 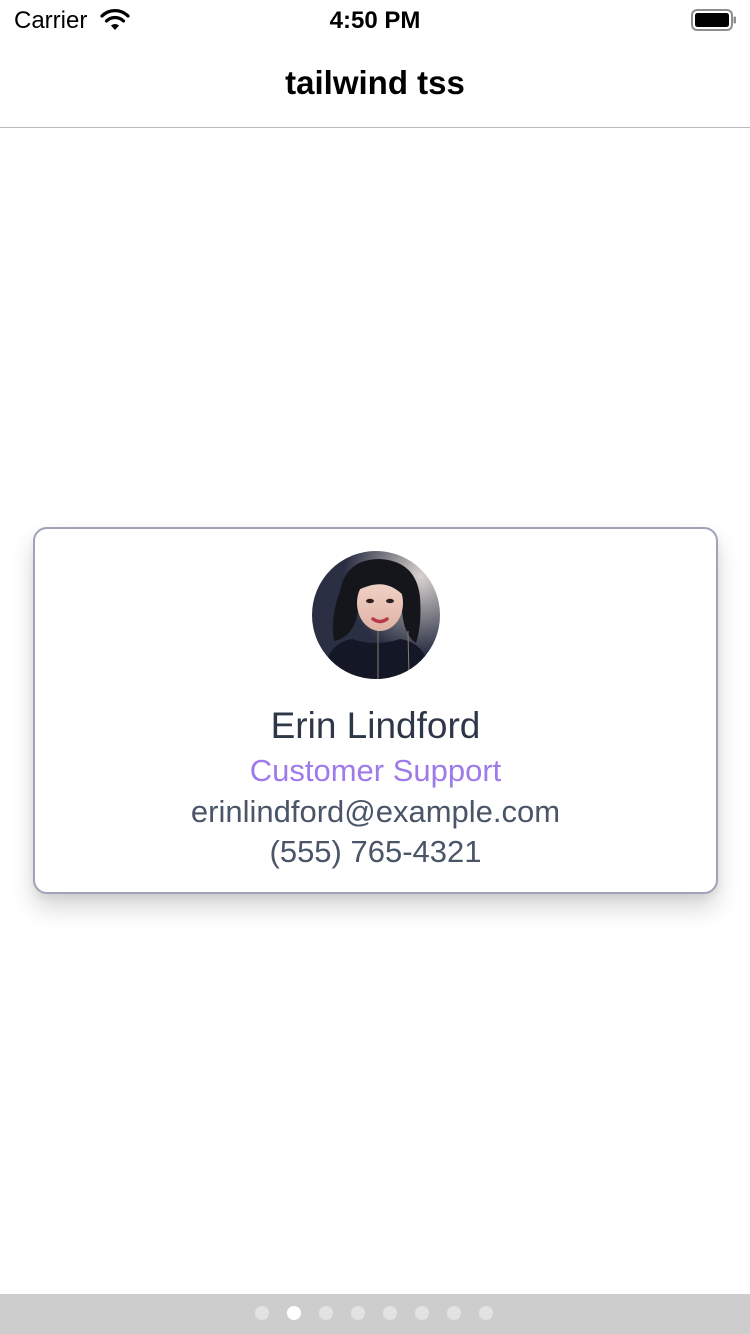 What do you see at coordinates (375, 811) in the screenshot?
I see `profile-email: erinlindford@example.com` at bounding box center [375, 811].